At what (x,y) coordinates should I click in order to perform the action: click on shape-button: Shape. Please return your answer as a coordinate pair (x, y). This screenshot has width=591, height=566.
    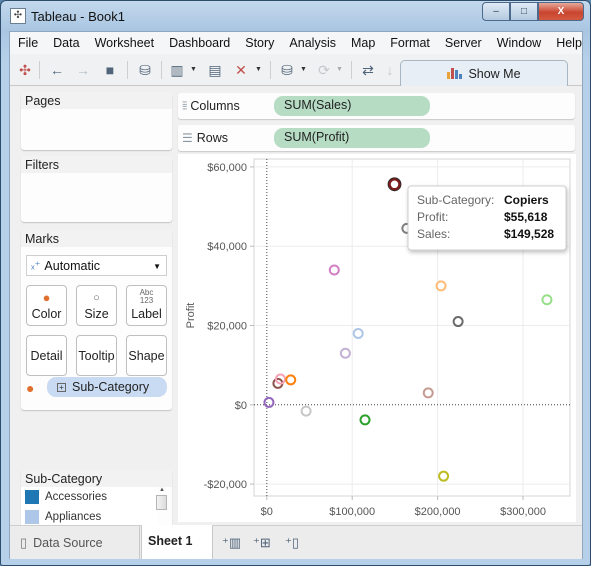
    Looking at the image, I should click on (146, 355).